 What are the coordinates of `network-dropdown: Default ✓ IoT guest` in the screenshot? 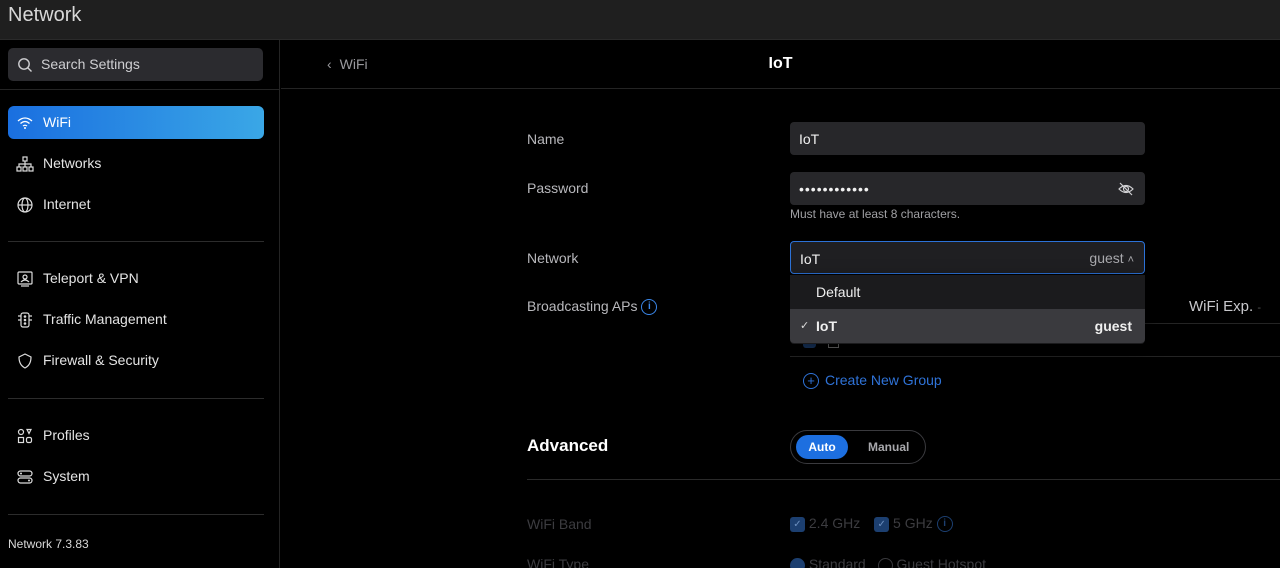 It's located at (967, 309).